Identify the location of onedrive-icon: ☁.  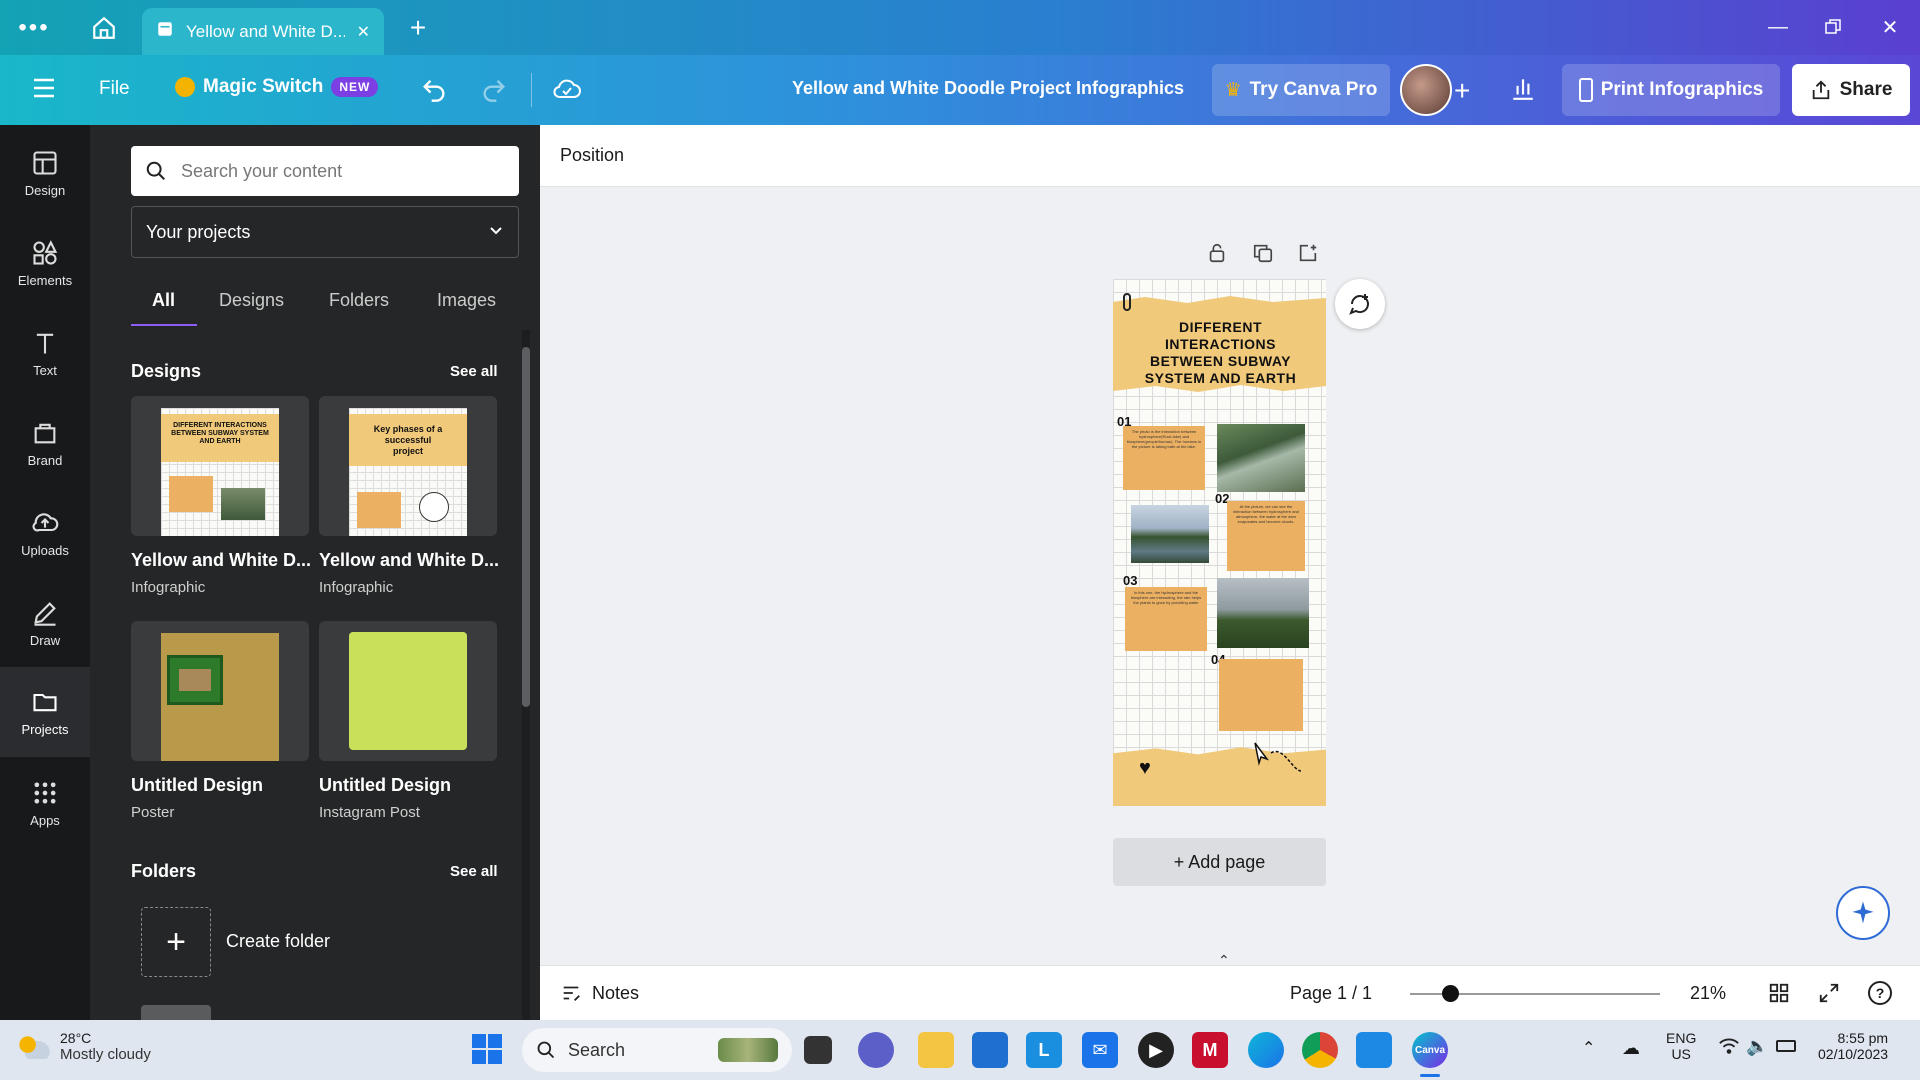
(1631, 1048).